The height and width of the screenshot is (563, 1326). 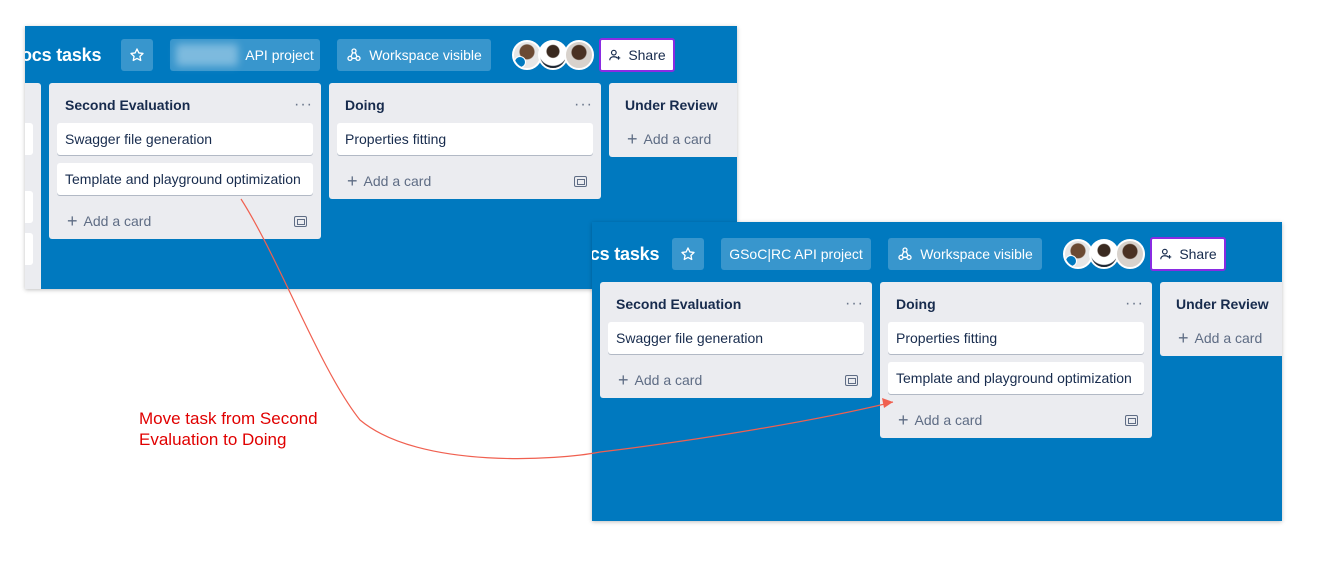 What do you see at coordinates (207, 55) in the screenshot?
I see `redacted-text` at bounding box center [207, 55].